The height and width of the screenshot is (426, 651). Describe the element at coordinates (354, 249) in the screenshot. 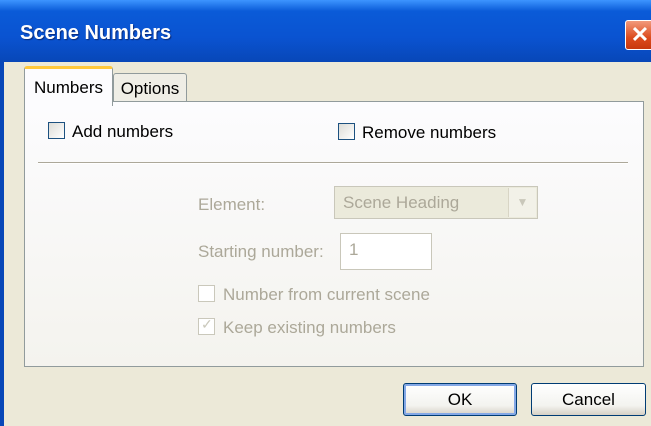

I see `starting-number-value: 1` at that location.